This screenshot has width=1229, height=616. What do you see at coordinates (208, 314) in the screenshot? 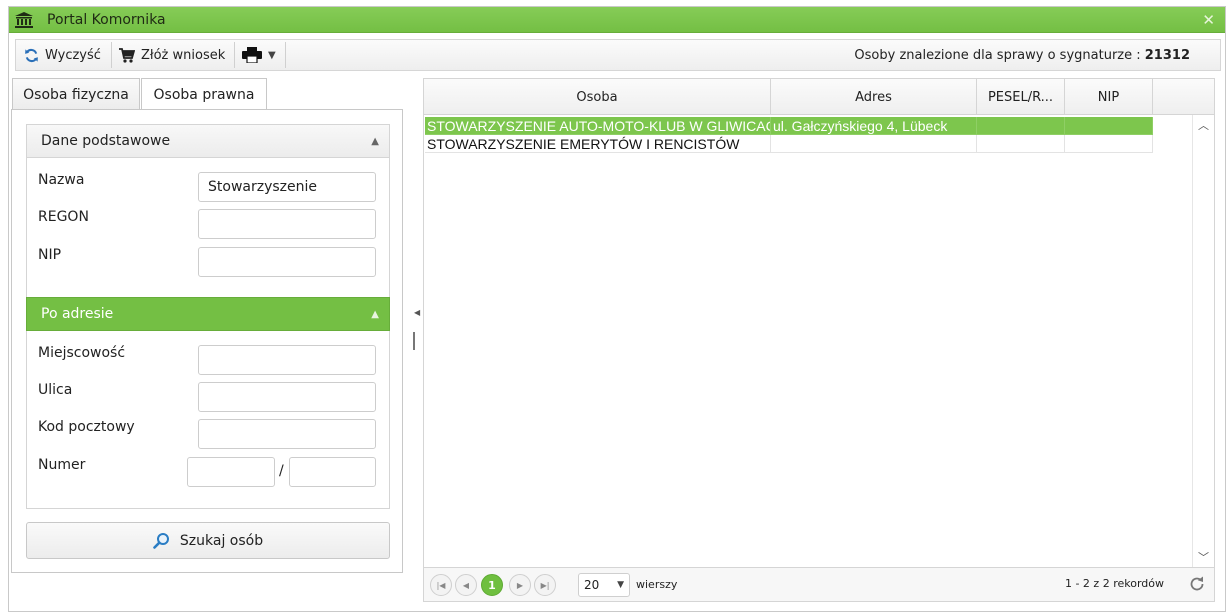
I see `address-section-header: Po adresie ▲` at bounding box center [208, 314].